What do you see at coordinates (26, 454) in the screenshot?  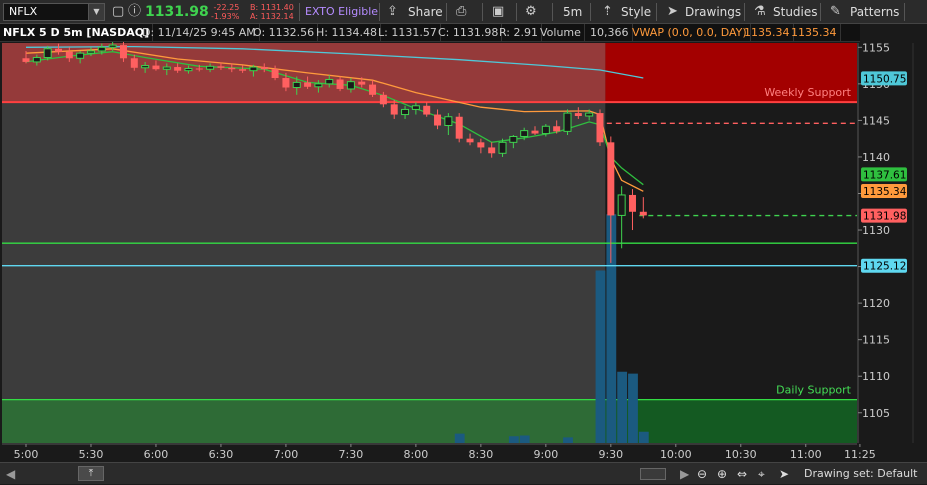 I see `time-tick-label: 5:00` at bounding box center [26, 454].